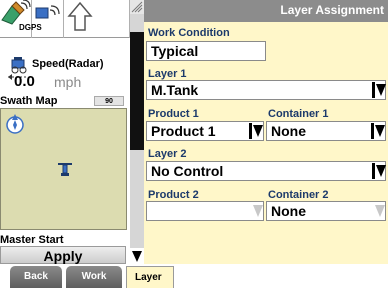  What do you see at coordinates (288, 131) in the screenshot?
I see `container-1-value: None` at bounding box center [288, 131].